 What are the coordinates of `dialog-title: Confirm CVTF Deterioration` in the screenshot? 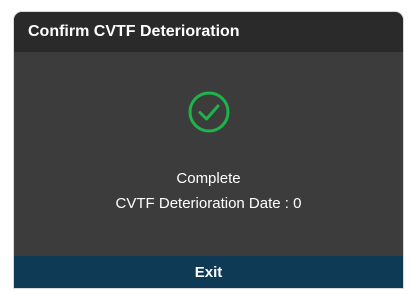 It's located at (134, 31).